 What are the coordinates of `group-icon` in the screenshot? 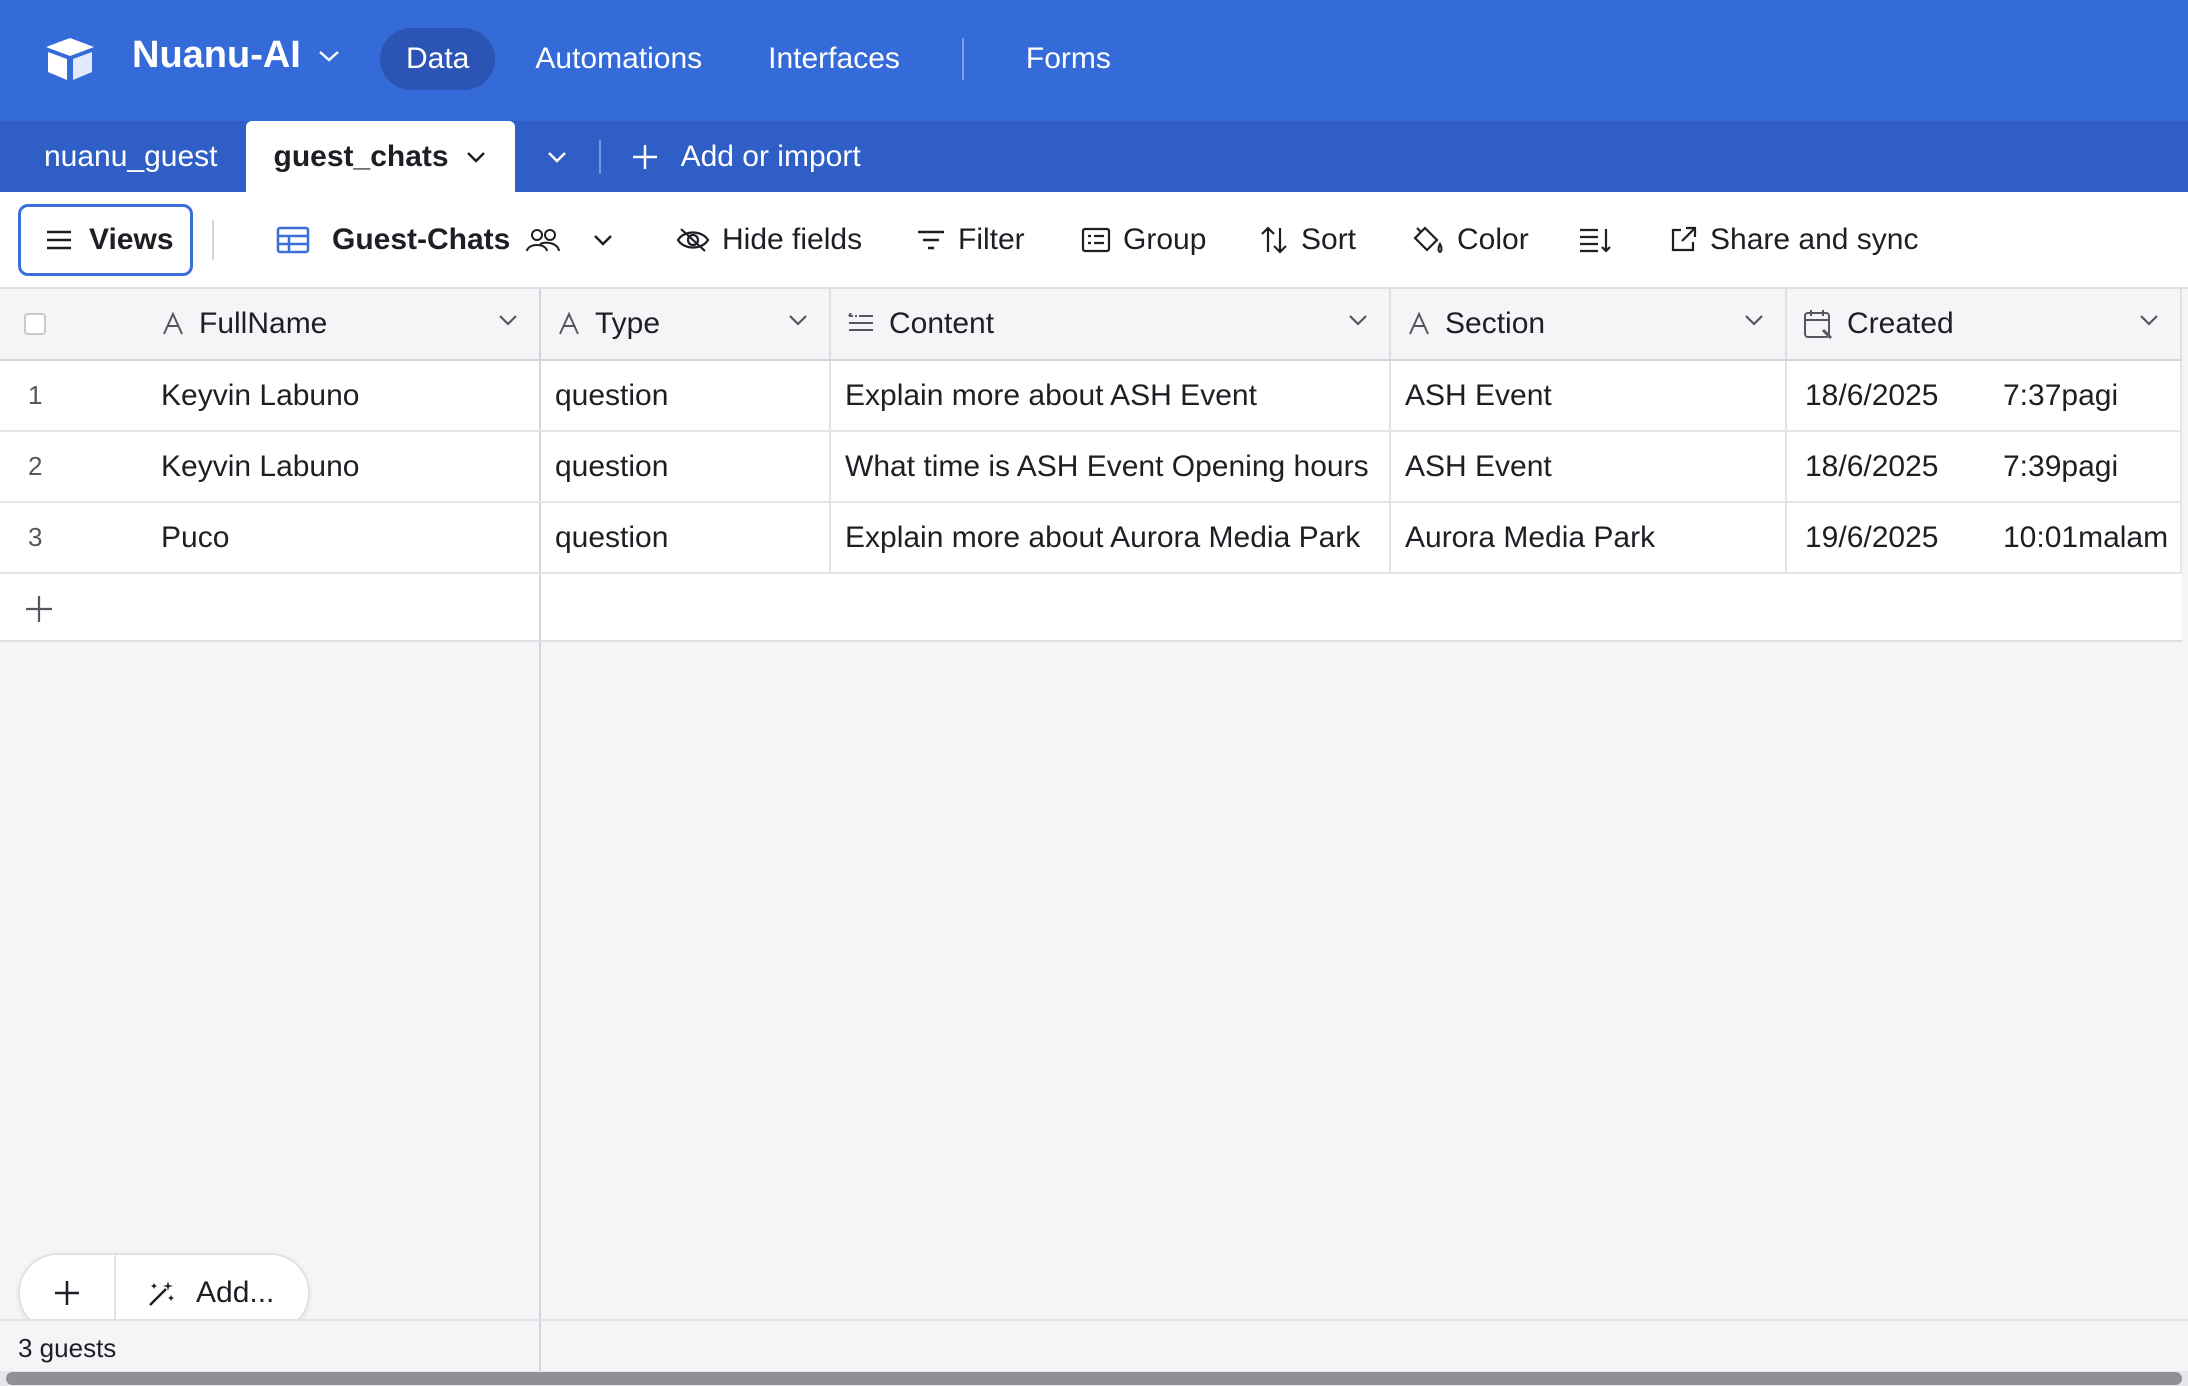 It's located at (1096, 240).